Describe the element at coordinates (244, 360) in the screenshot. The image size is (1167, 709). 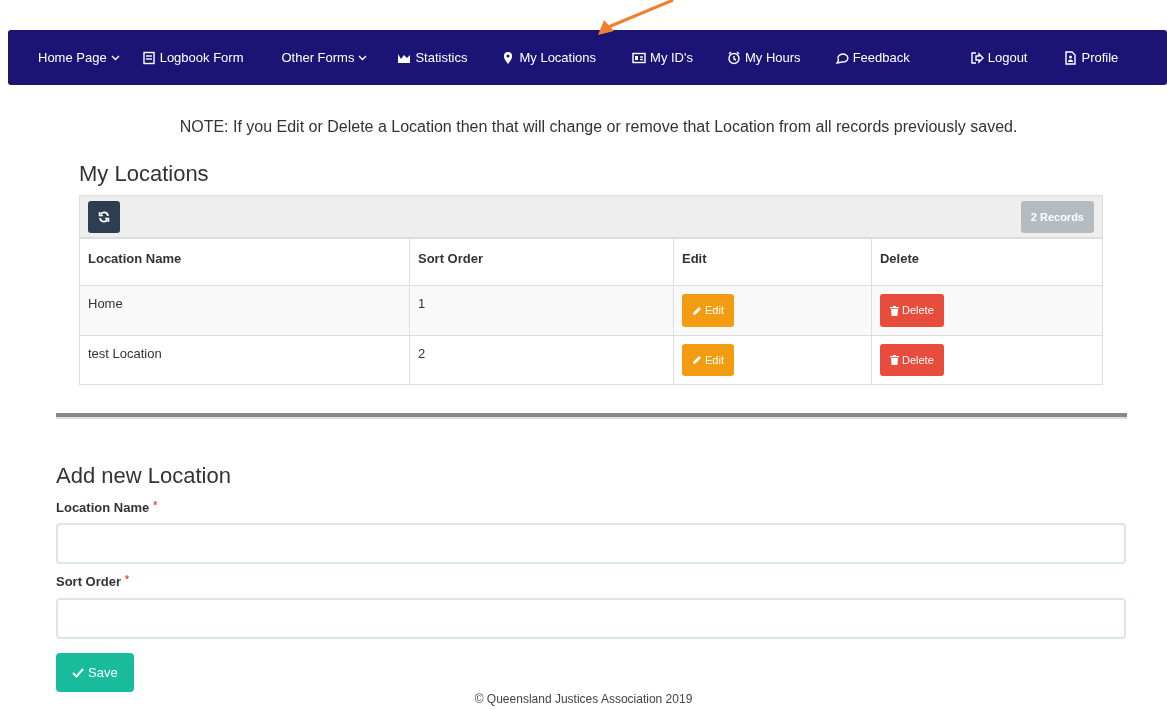
I see `table-cell: test Location` at that location.